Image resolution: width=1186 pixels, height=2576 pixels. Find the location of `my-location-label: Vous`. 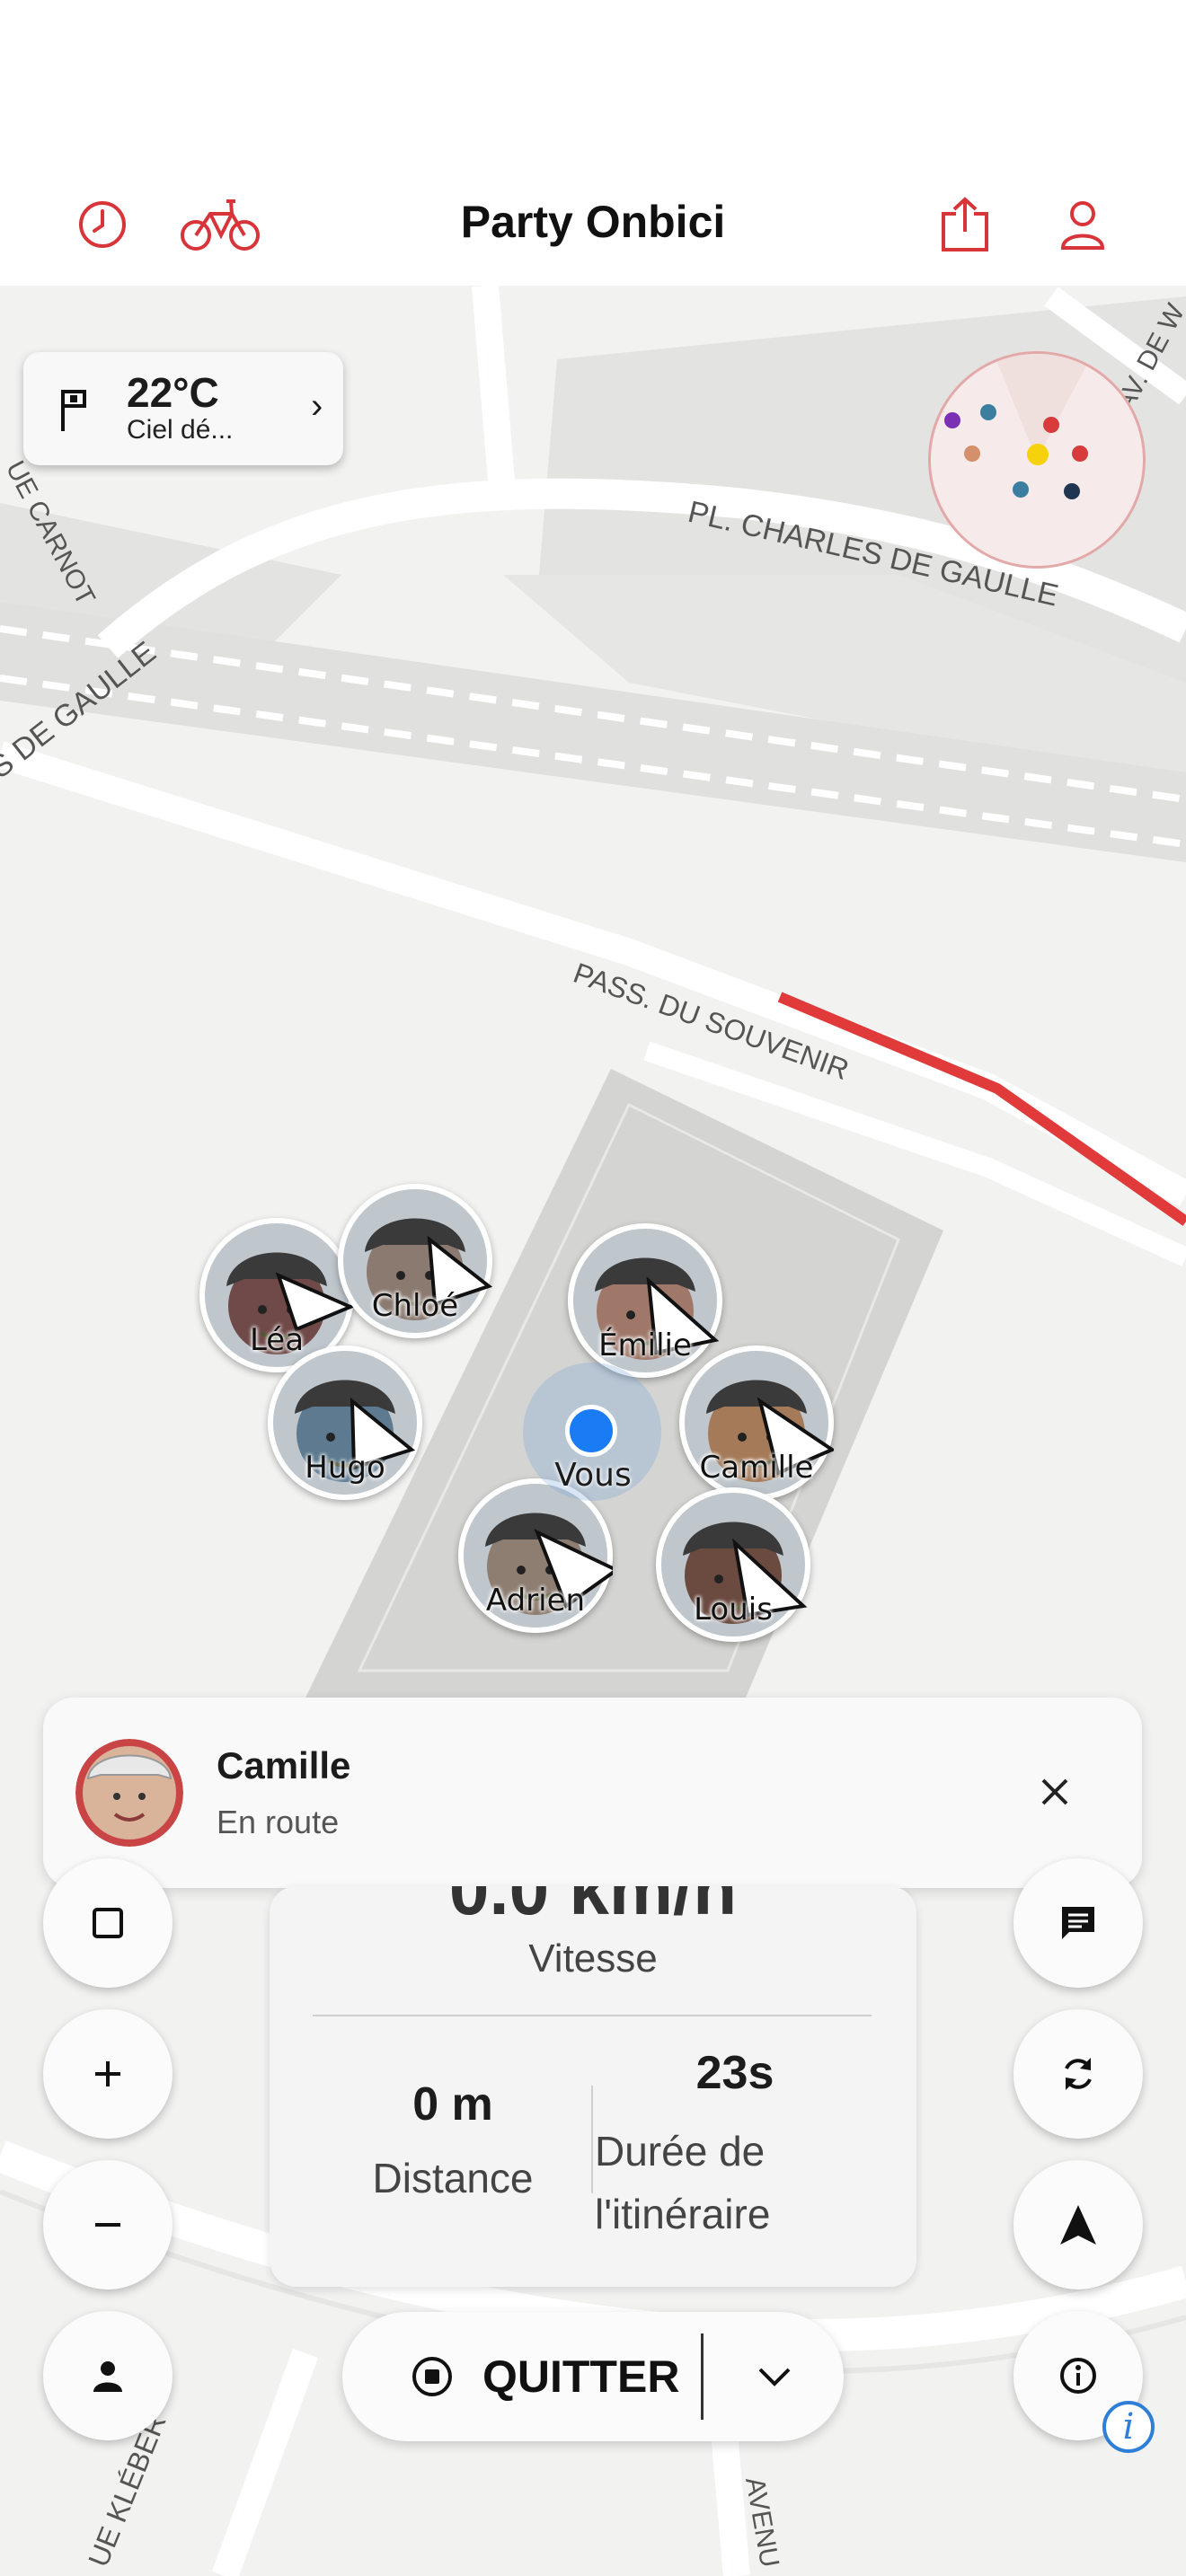

my-location-label: Vous is located at coordinates (593, 1475).